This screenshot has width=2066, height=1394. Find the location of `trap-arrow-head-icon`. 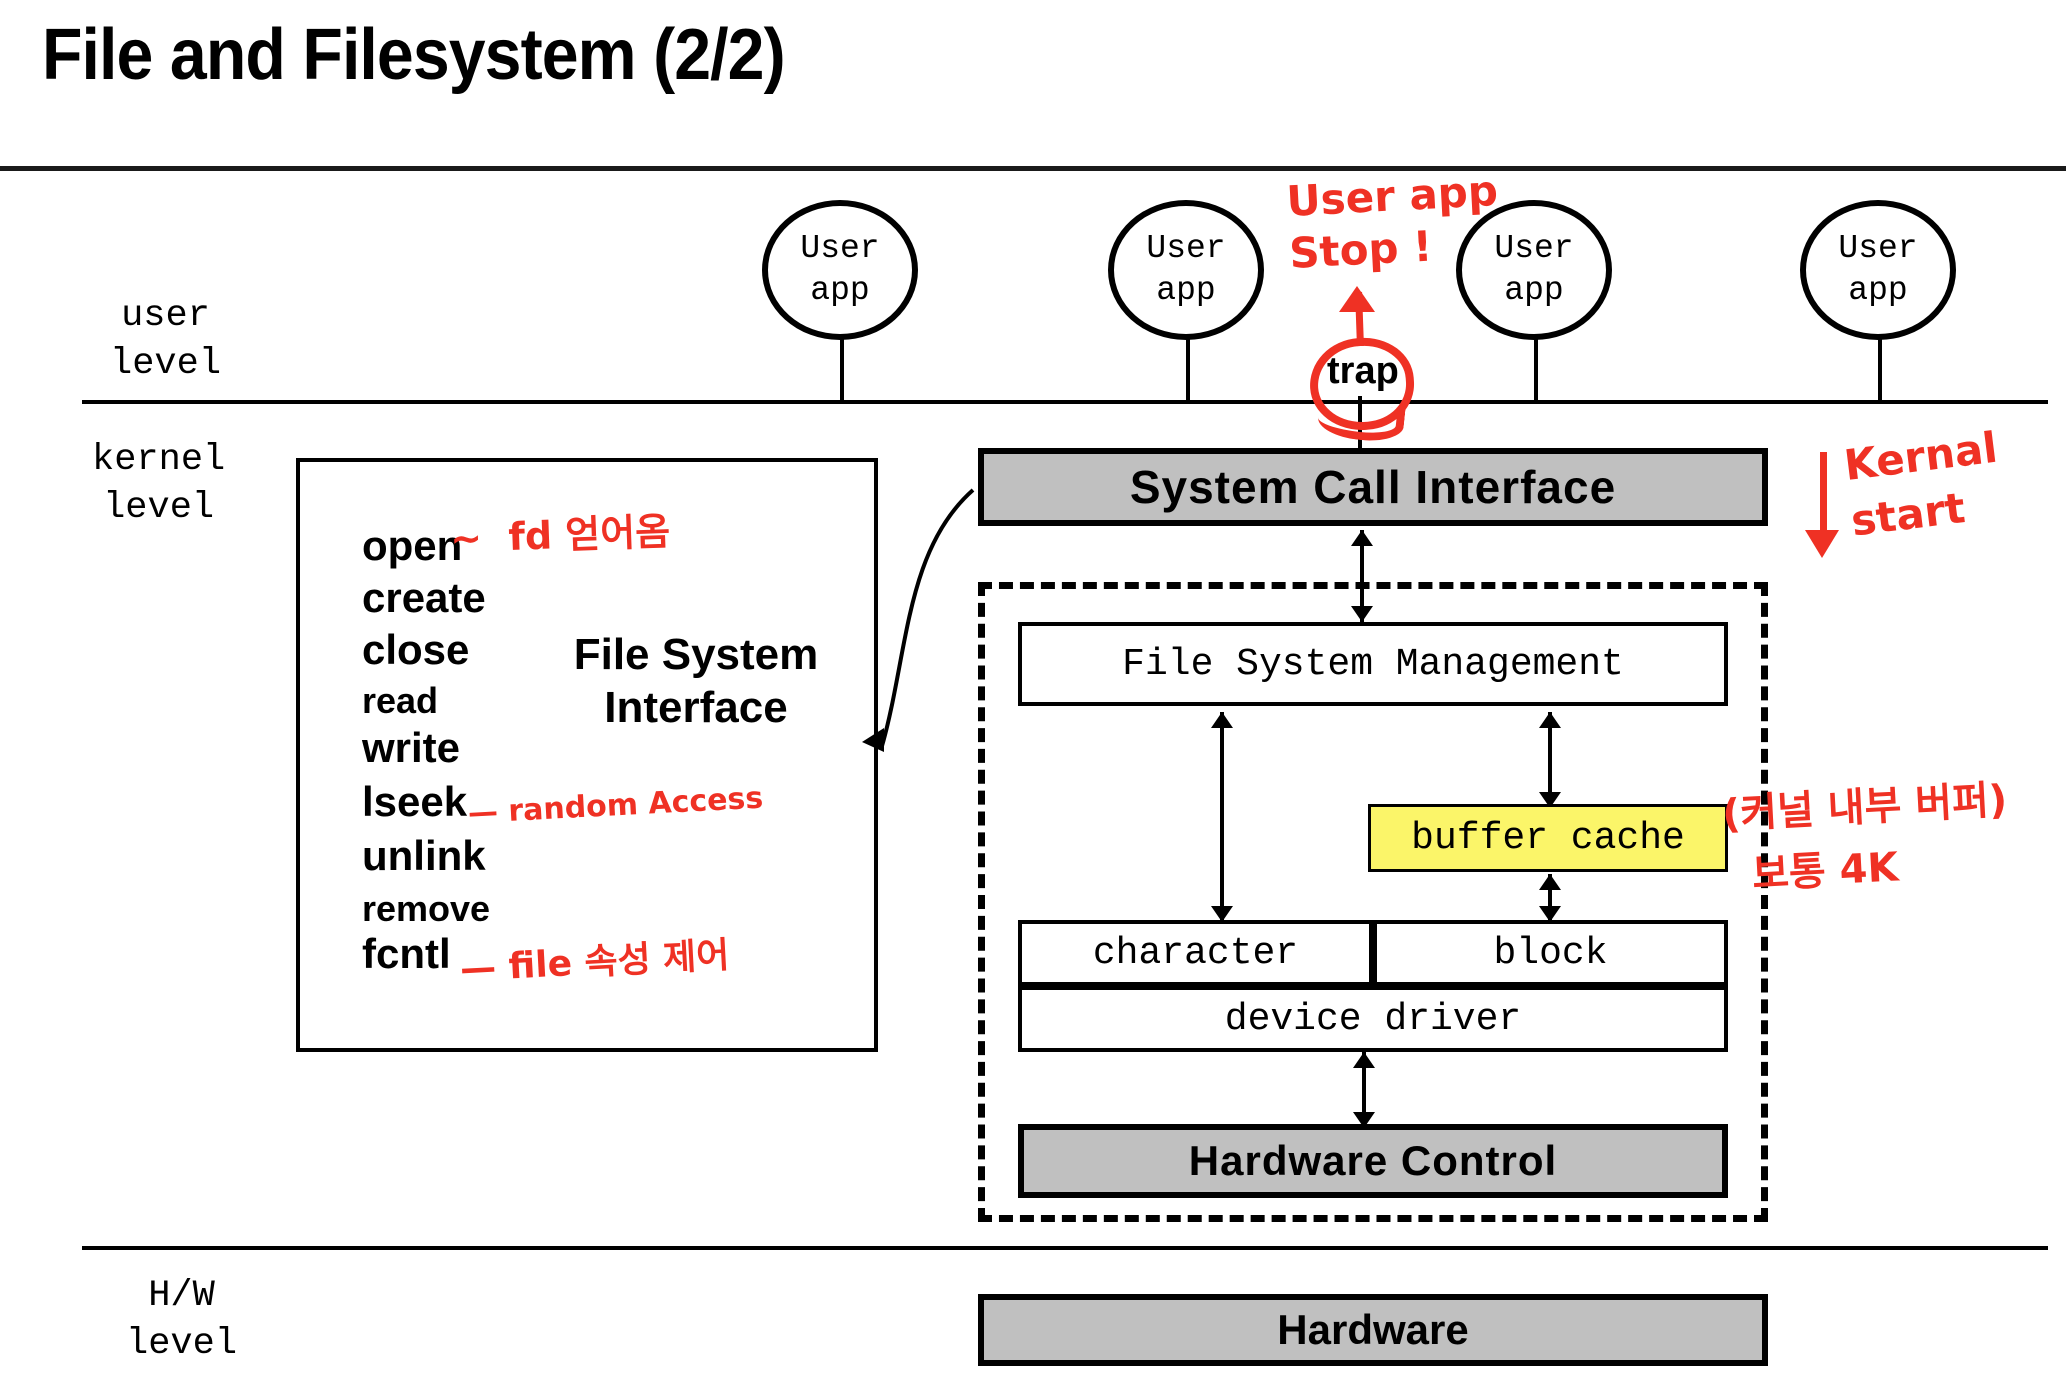

trap-arrow-head-icon is located at coordinates (1357, 299).